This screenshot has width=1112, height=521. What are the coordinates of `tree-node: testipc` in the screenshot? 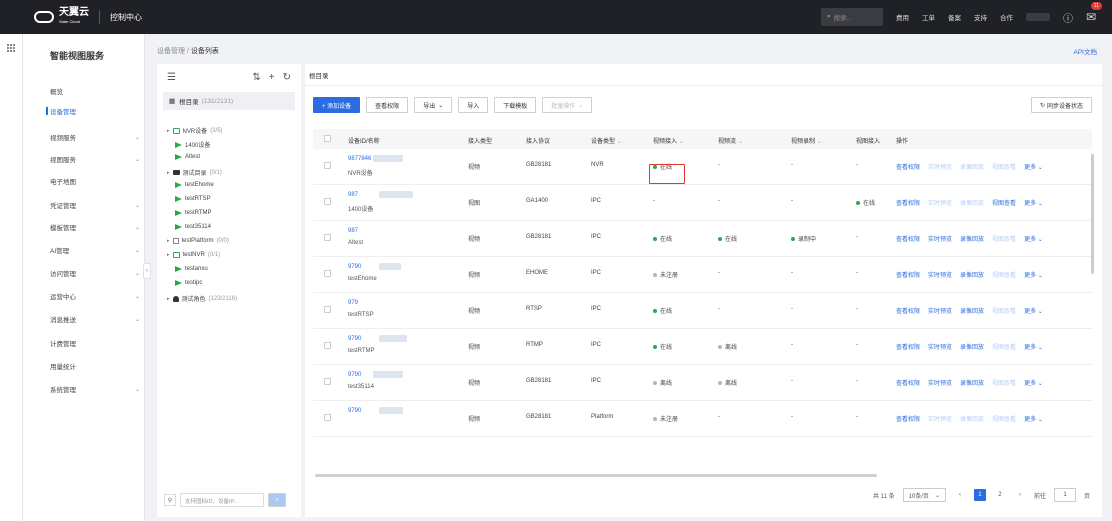 It's located at (188, 283).